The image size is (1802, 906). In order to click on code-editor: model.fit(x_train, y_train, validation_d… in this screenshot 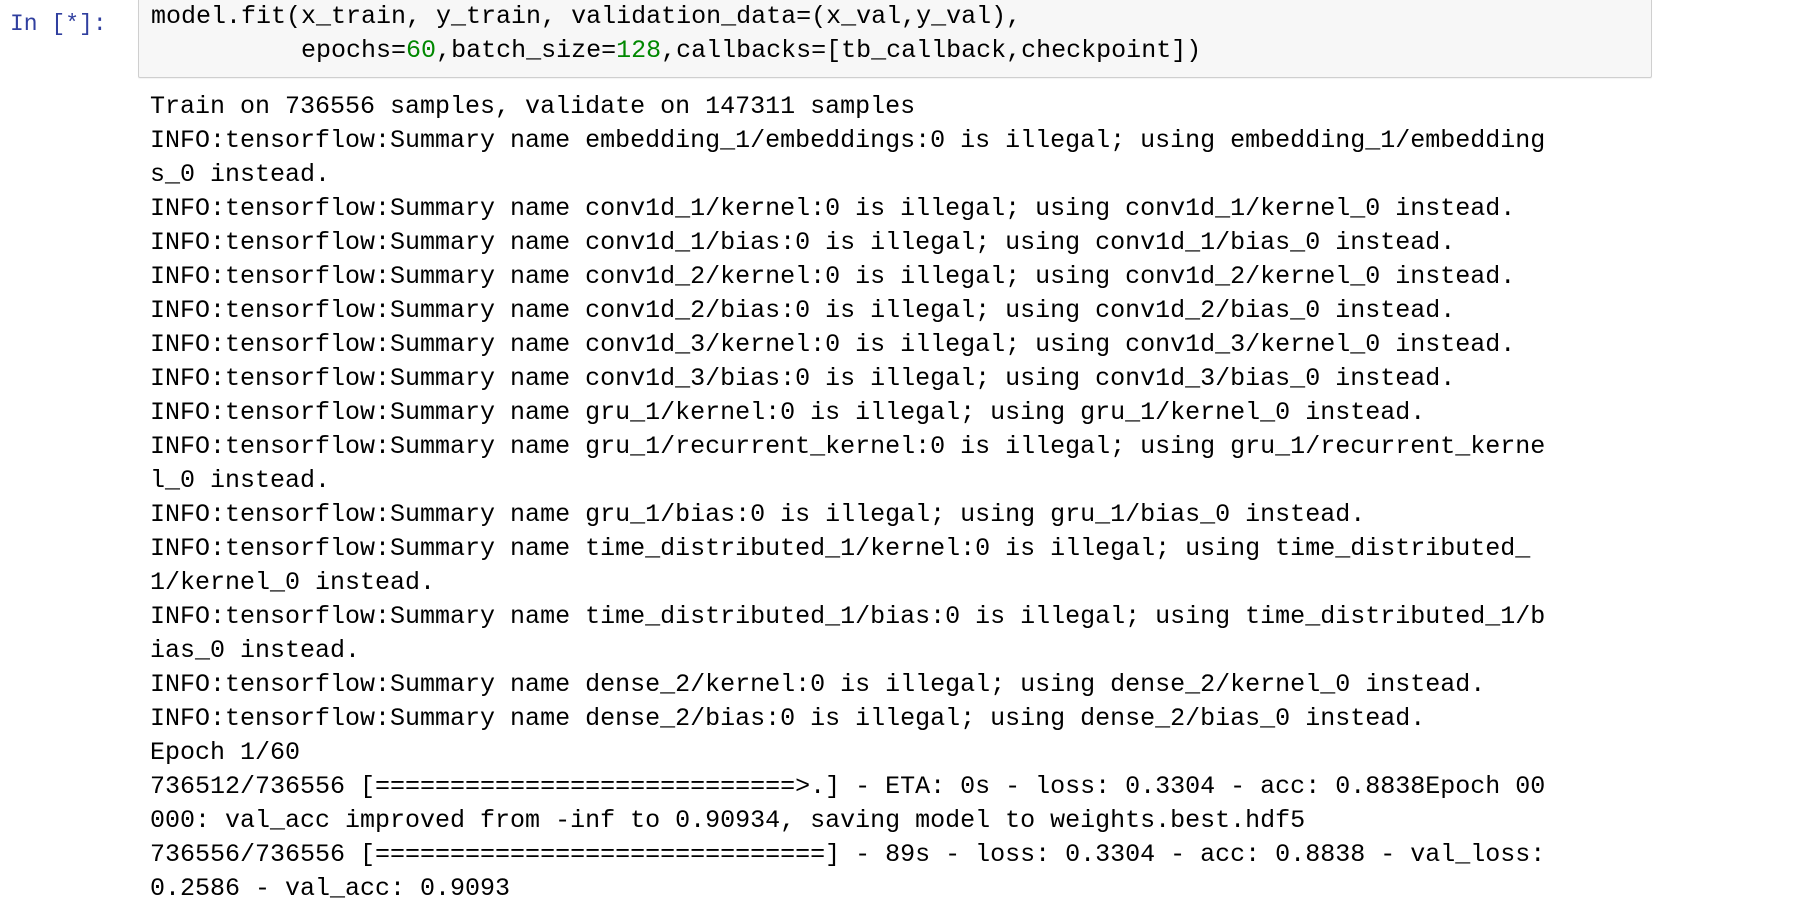, I will do `click(676, 34)`.